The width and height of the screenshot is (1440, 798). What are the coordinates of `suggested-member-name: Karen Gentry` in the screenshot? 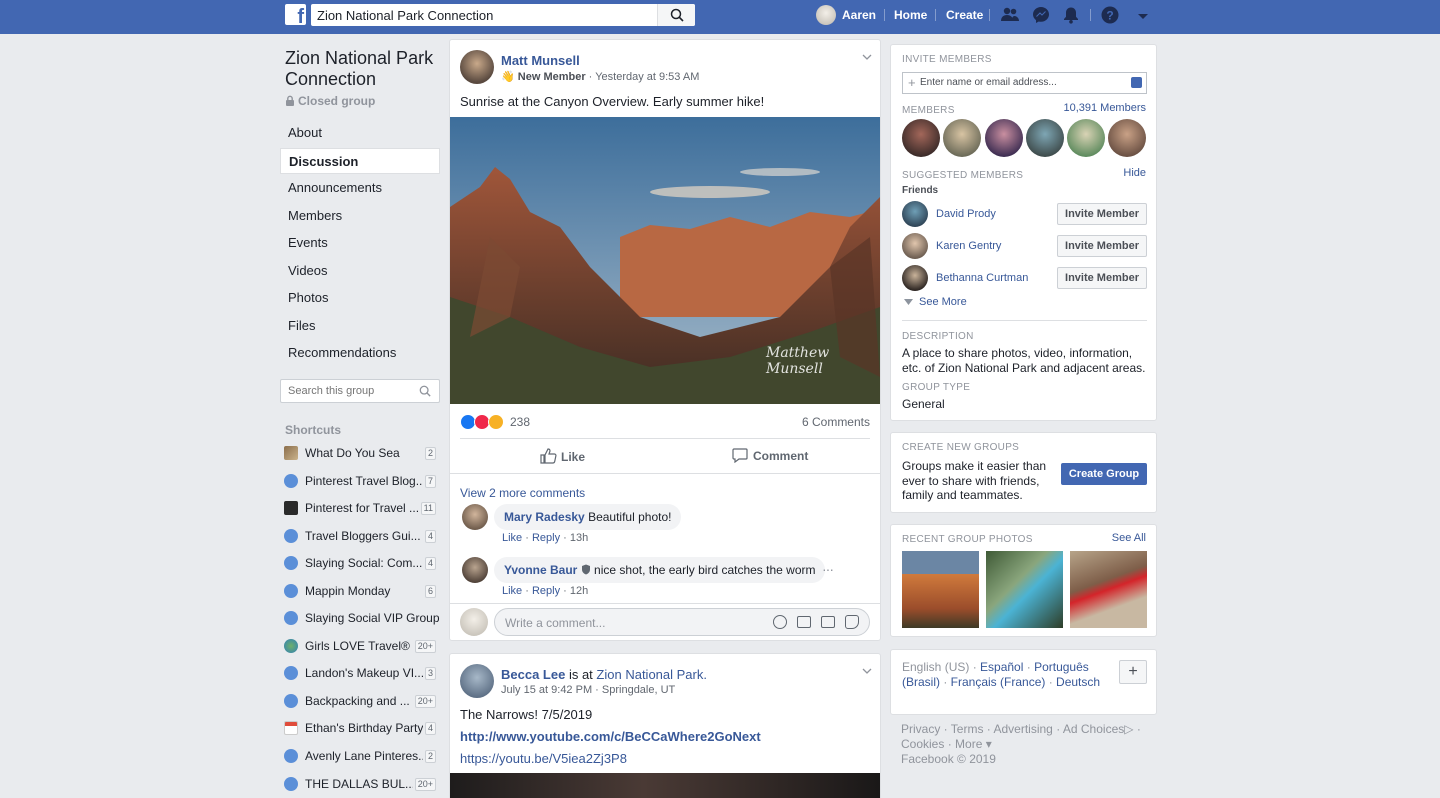 It's located at (968, 246).